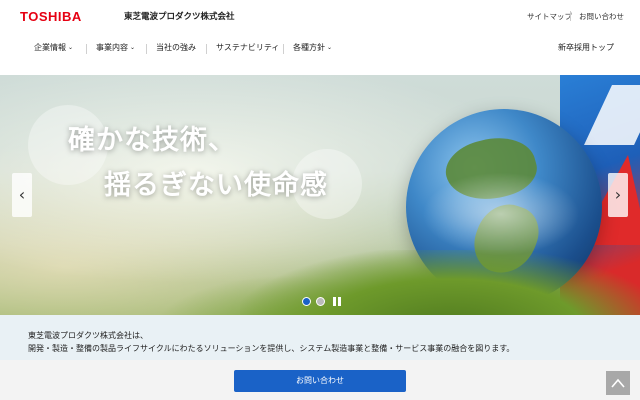 Image resolution: width=640 pixels, height=400 pixels. I want to click on nav-item-strengths: 当社の強み, so click(176, 47).